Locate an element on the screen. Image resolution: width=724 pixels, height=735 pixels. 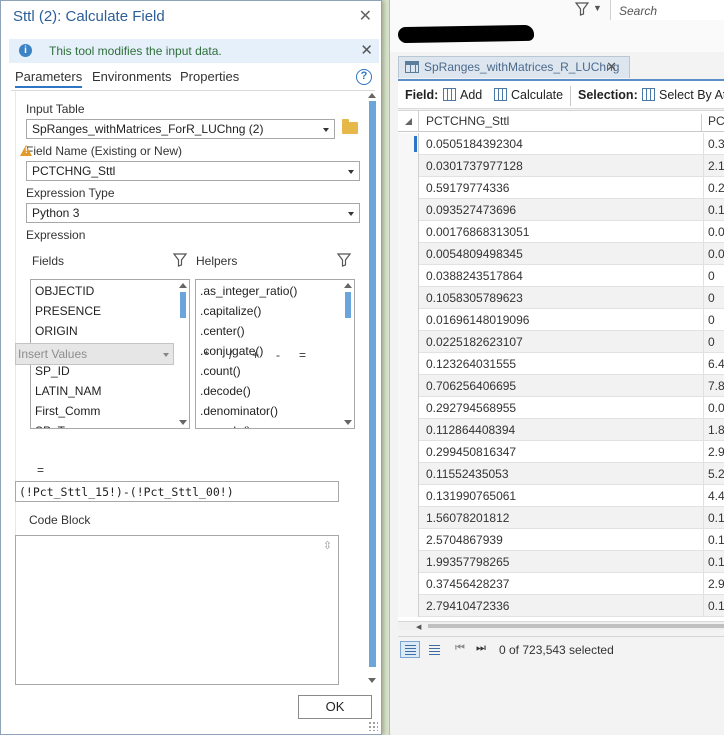
table-row: 0.1319907650614.41 is located at coordinates (561, 496).